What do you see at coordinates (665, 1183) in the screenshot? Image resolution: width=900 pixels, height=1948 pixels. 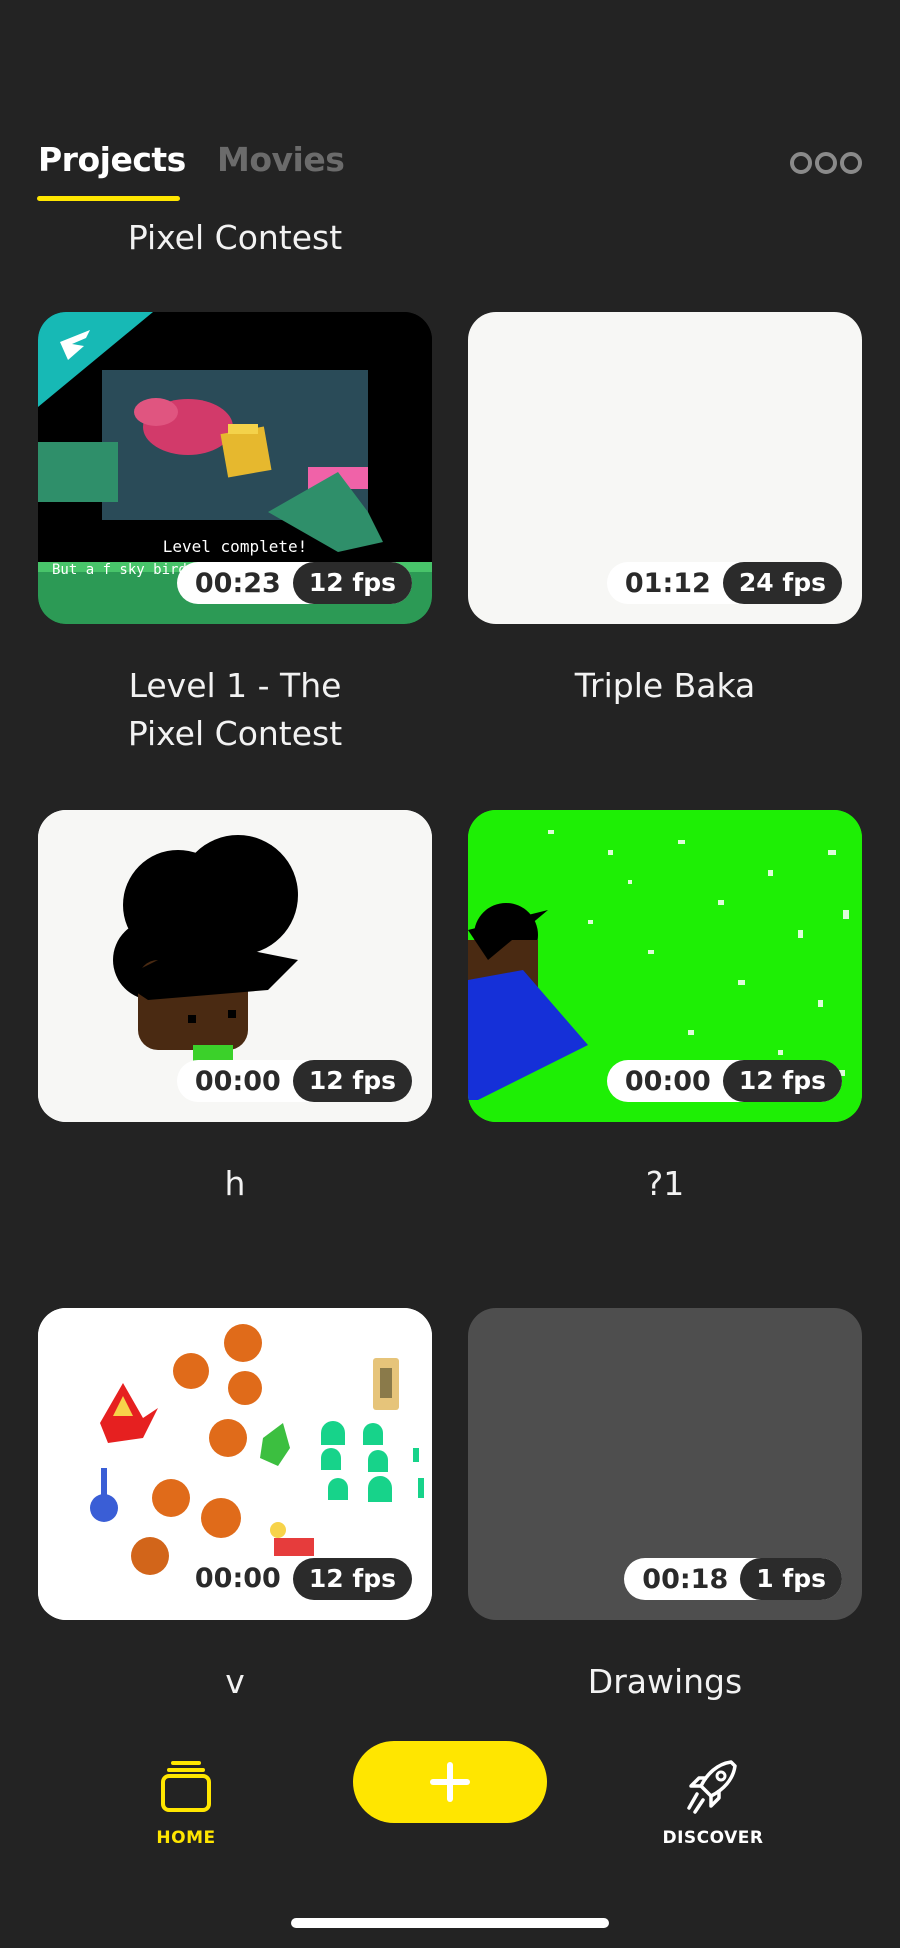 I see `project-title: ?1` at bounding box center [665, 1183].